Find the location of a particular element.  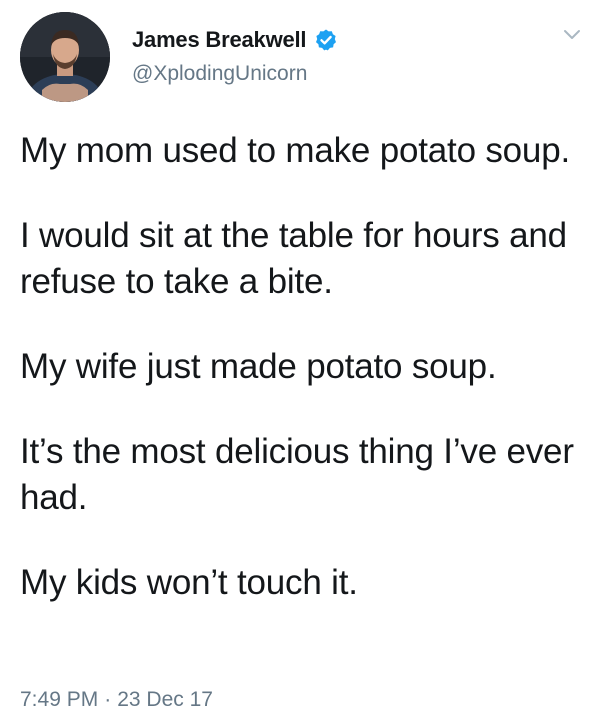

tweet-timestamp: 7:49 PM · 23 Dec 17 is located at coordinates (116, 700).